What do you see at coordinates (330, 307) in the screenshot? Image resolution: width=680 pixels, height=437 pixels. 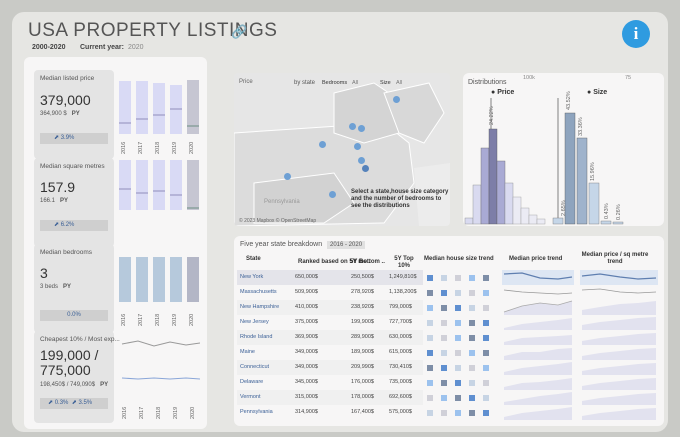 I see `table-row: New Hampshire 410,000$ 238,920$ 799,000$` at bounding box center [330, 307].